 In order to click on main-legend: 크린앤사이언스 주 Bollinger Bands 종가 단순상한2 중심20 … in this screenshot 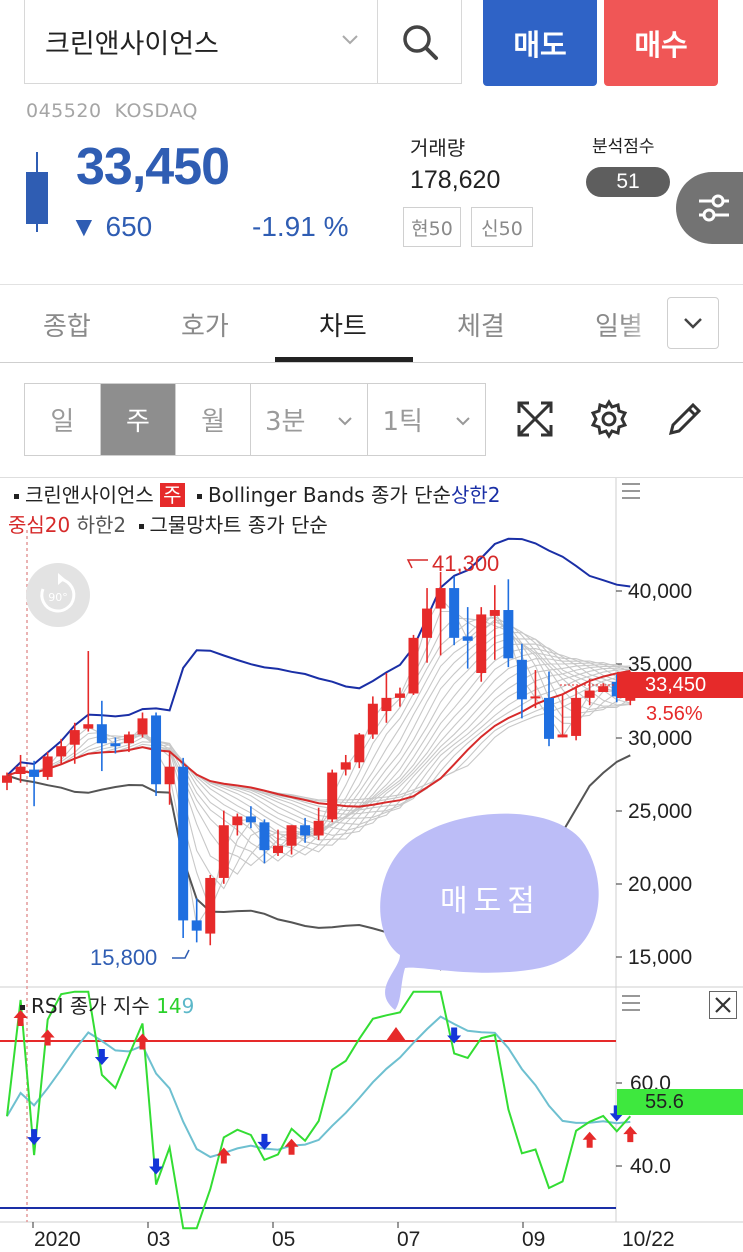, I will do `click(312, 510)`.